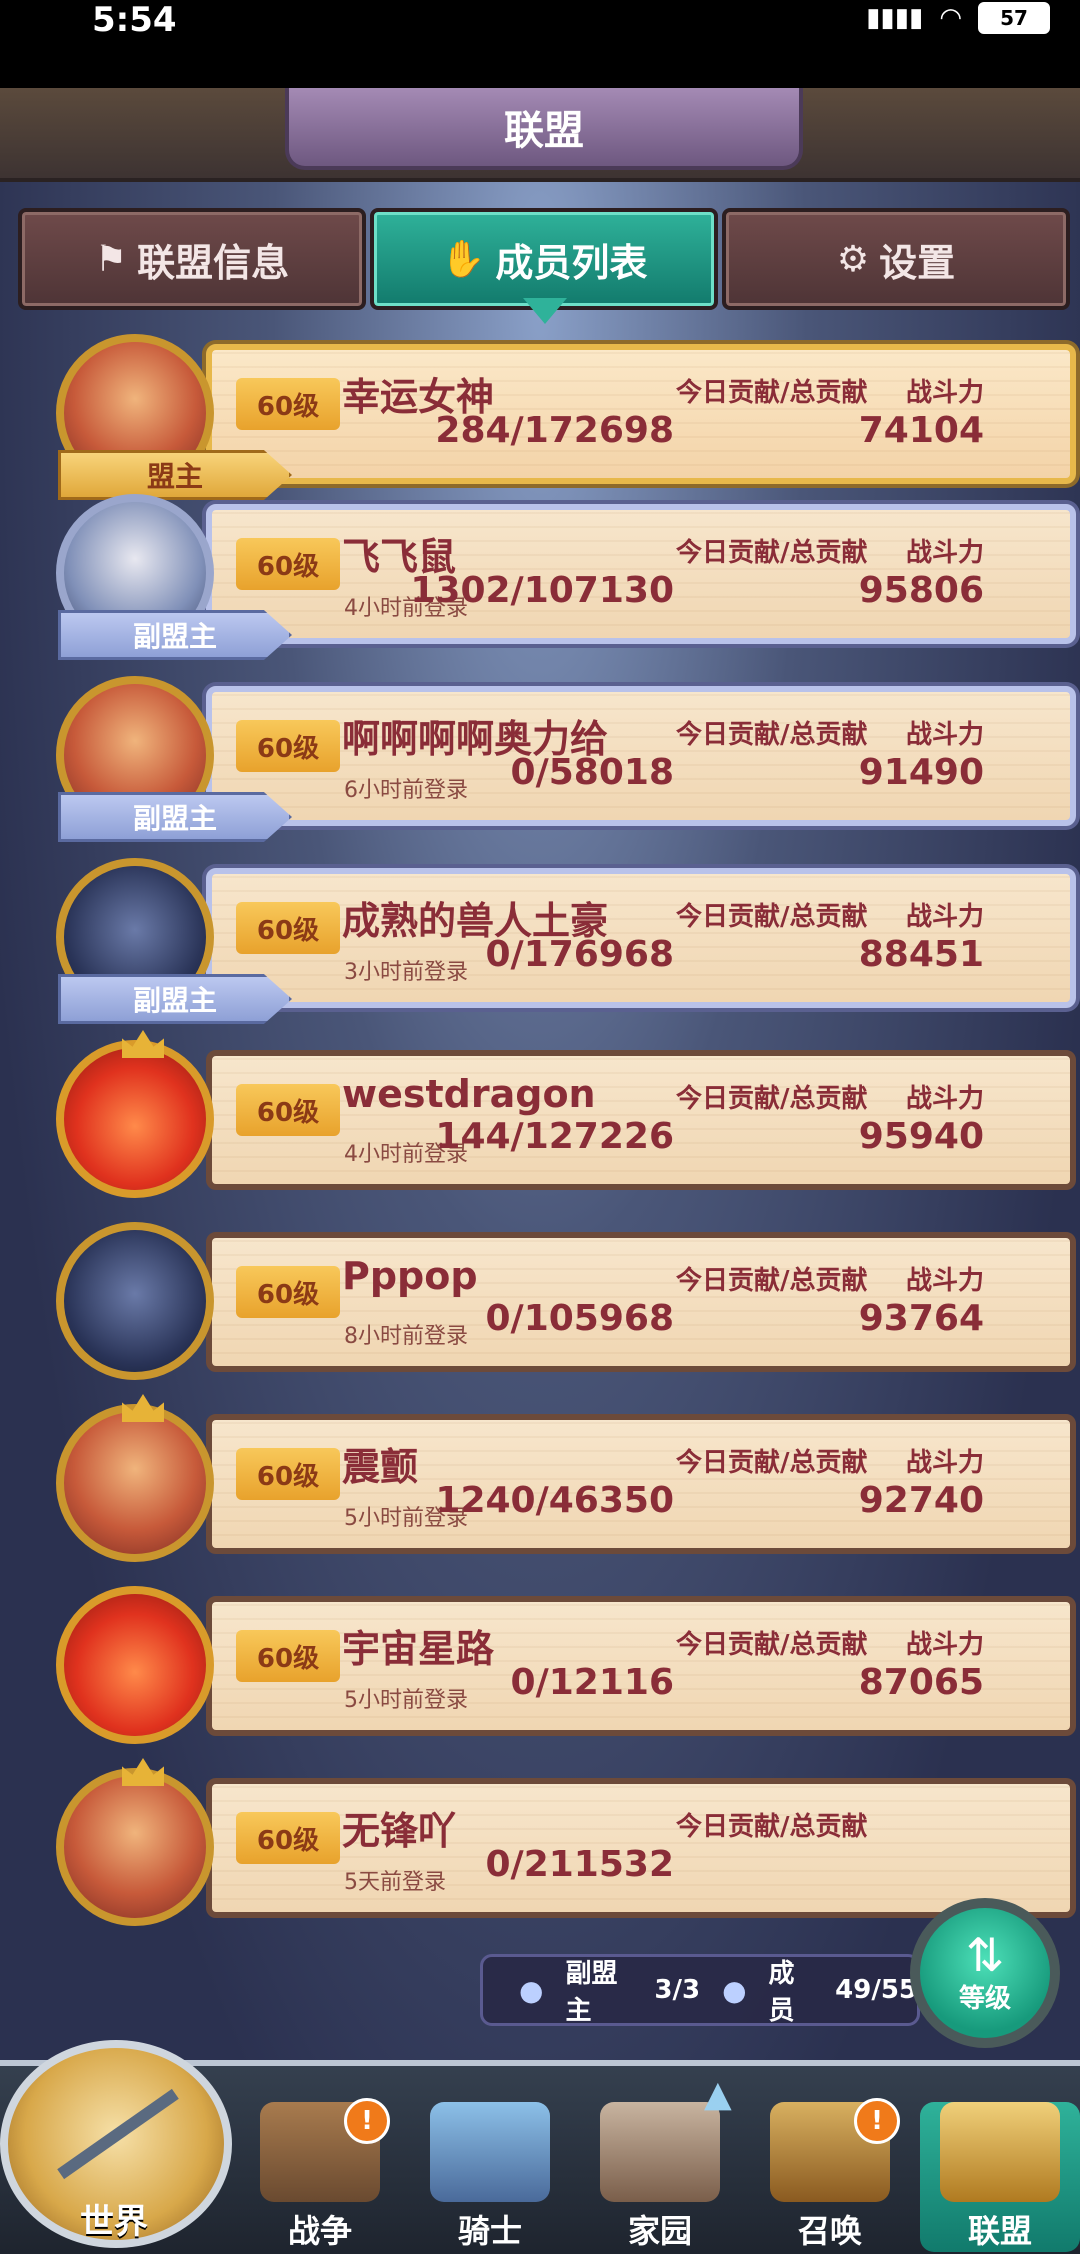  What do you see at coordinates (406, 1700) in the screenshot?
I see `last-login: 5小时前登录` at bounding box center [406, 1700].